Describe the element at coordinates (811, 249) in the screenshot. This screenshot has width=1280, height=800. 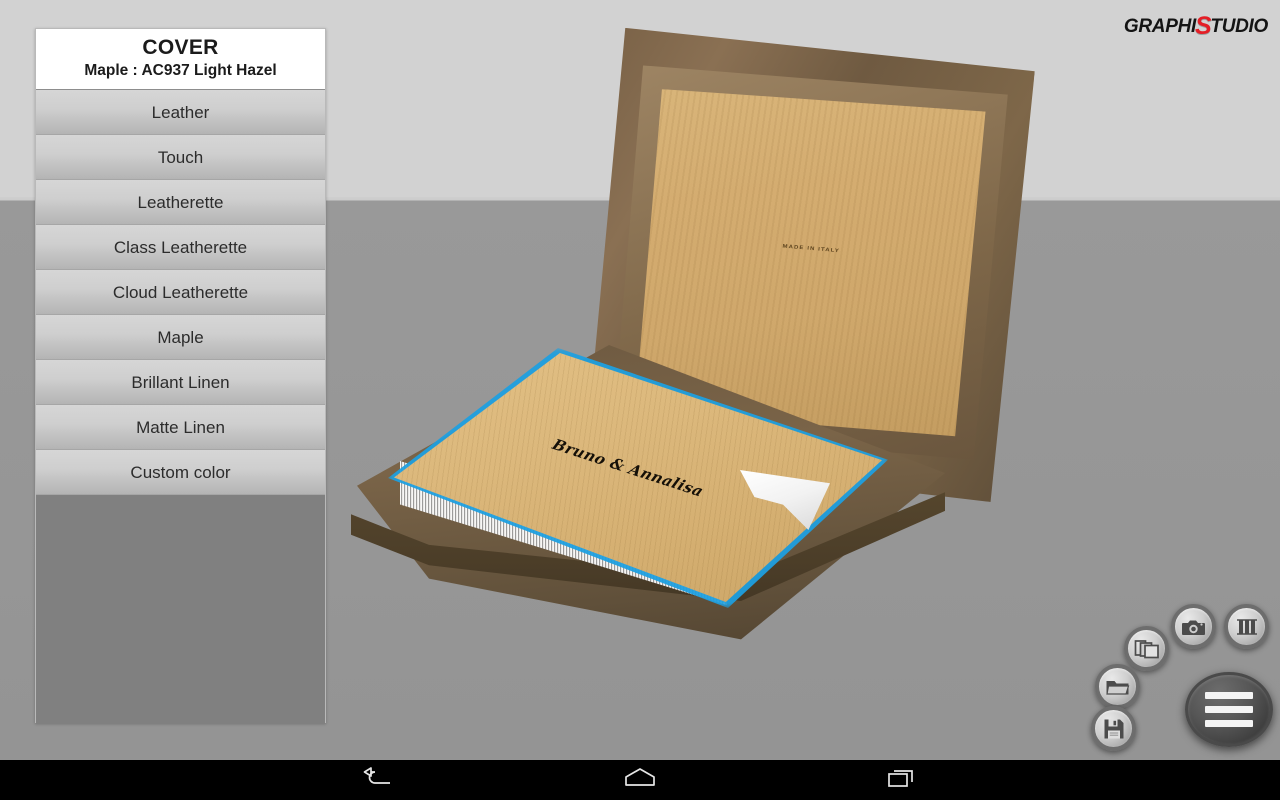
I see `made-in-italy-engraving: MADE IN ITALY` at that location.